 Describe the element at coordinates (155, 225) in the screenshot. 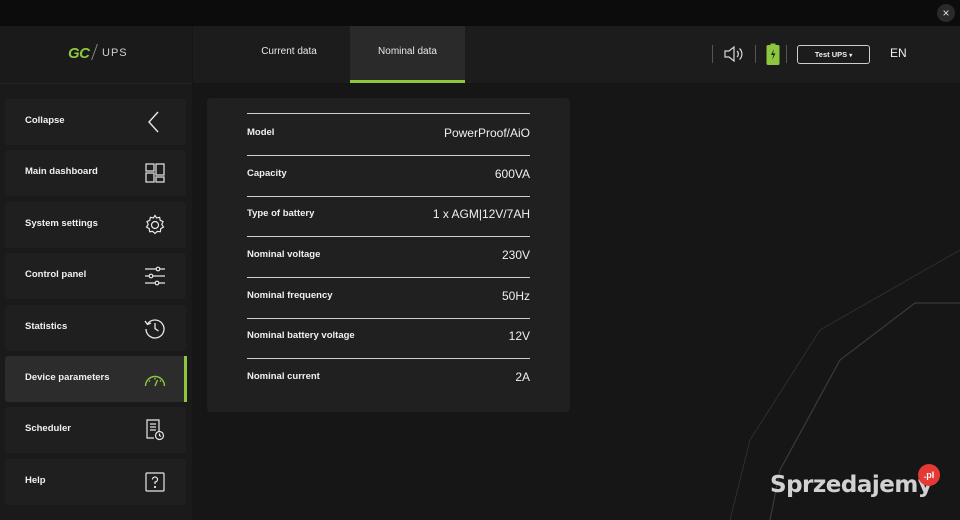

I see `gear-icon` at that location.